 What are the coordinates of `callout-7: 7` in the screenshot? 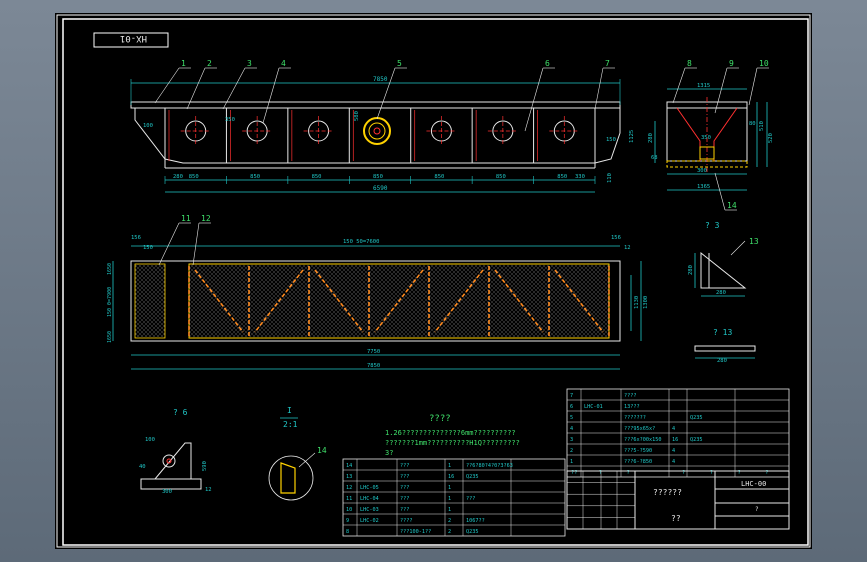 It's located at (607, 63).